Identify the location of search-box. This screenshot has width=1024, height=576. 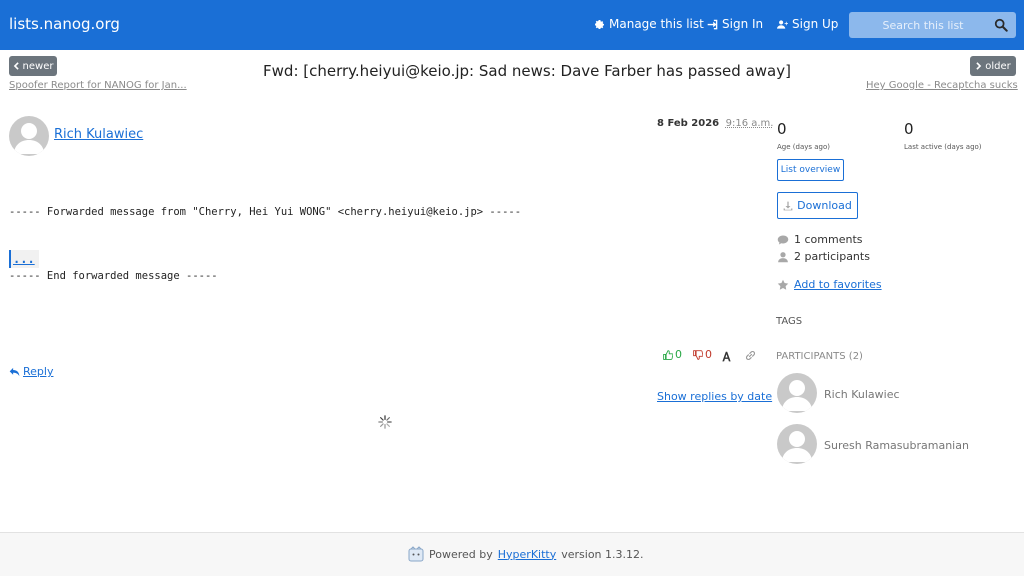
(932, 25).